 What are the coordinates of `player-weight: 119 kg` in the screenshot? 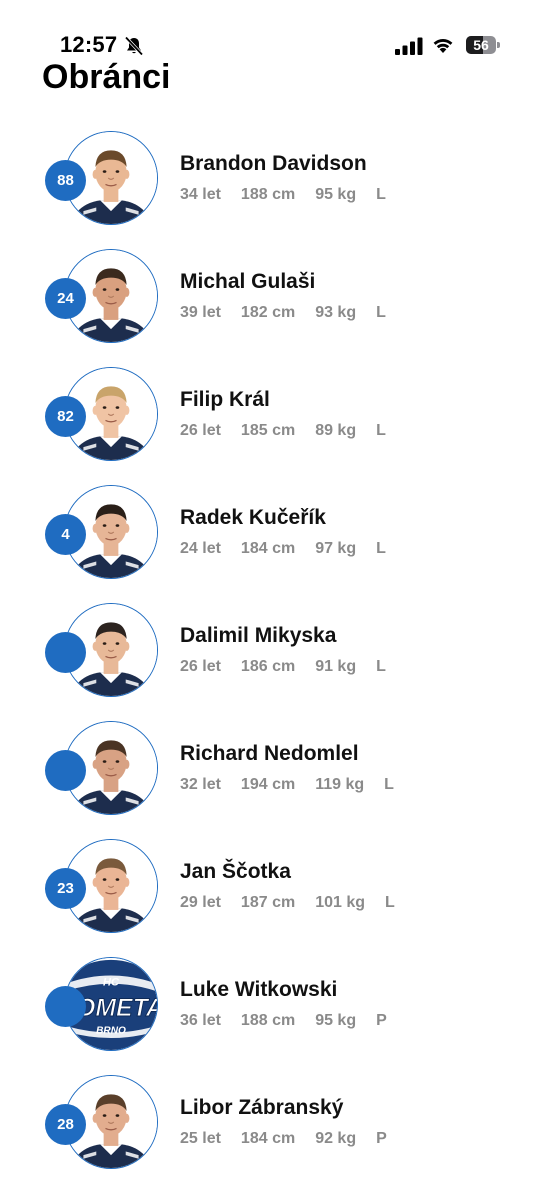 It's located at (340, 784).